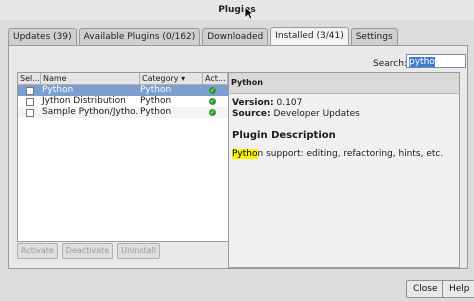 The image size is (474, 301). Describe the element at coordinates (123, 90) in the screenshot. I see `table-row: Python Python ✓` at that location.